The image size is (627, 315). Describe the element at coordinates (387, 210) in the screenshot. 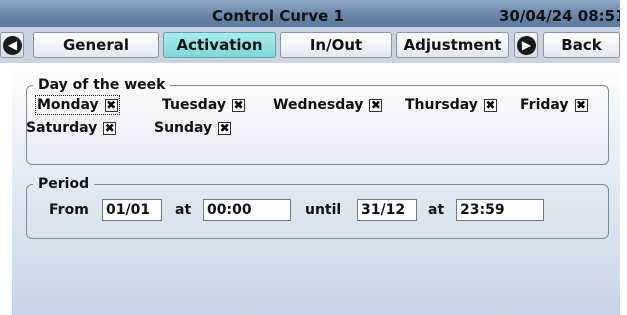

I see `until-date-input: 31/12` at that location.